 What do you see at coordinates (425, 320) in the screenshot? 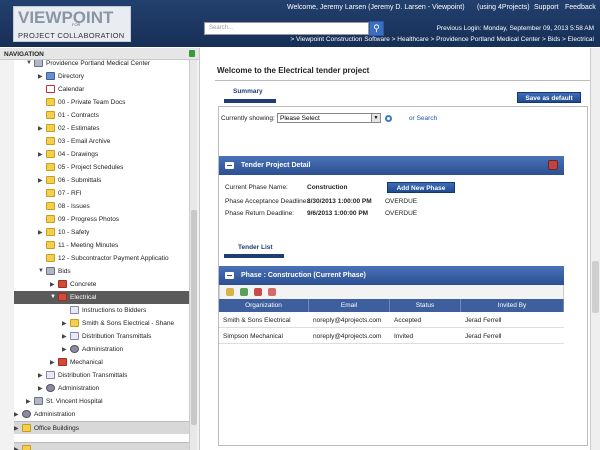
I see `table-cell: Accepted` at bounding box center [425, 320].